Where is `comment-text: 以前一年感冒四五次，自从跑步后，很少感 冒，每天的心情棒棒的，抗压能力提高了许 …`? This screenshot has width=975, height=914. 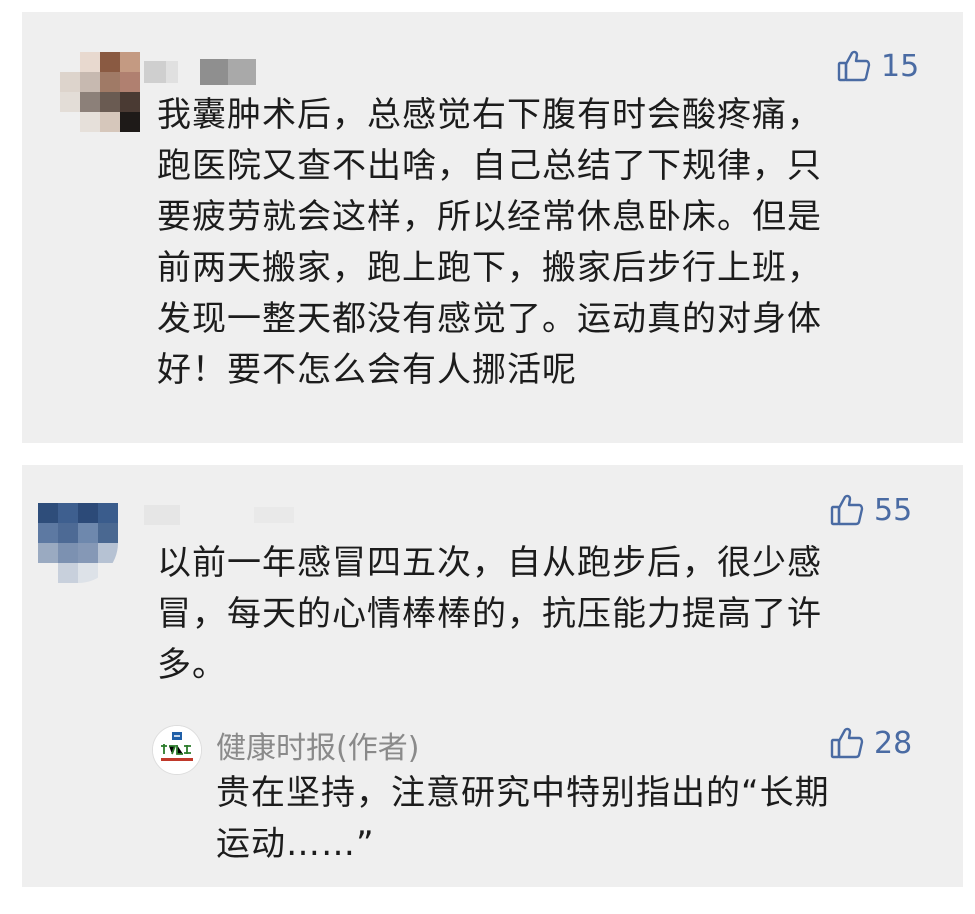 comment-text: 以前一年感冒四五次，自从跑步后，很少感 冒，每天的心情棒棒的，抗压能力提高了许 … is located at coordinates (489, 614).